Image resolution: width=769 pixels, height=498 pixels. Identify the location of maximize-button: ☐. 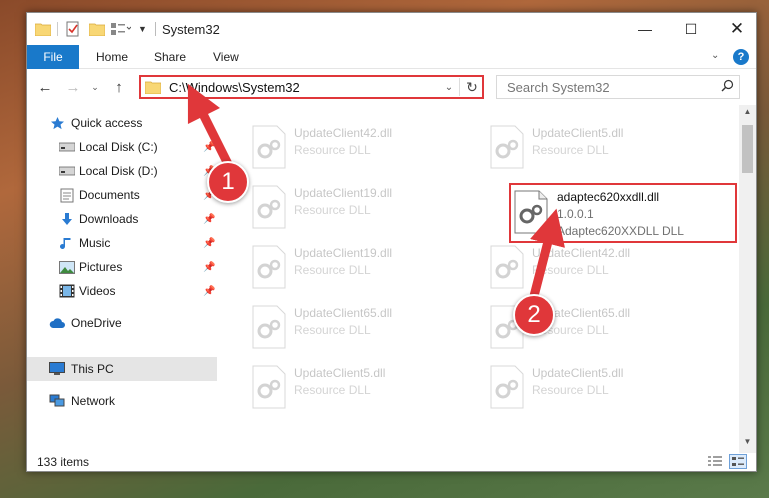
(691, 29).